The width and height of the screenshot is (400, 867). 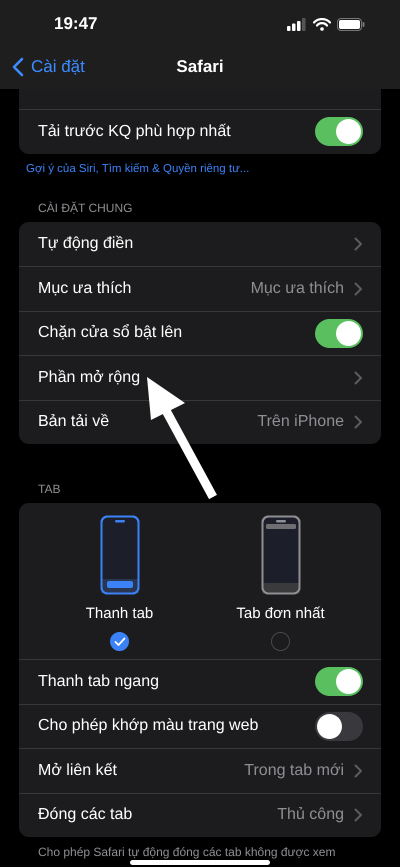 What do you see at coordinates (300, 422) in the screenshot?
I see `setting-value: Trên iPhone` at bounding box center [300, 422].